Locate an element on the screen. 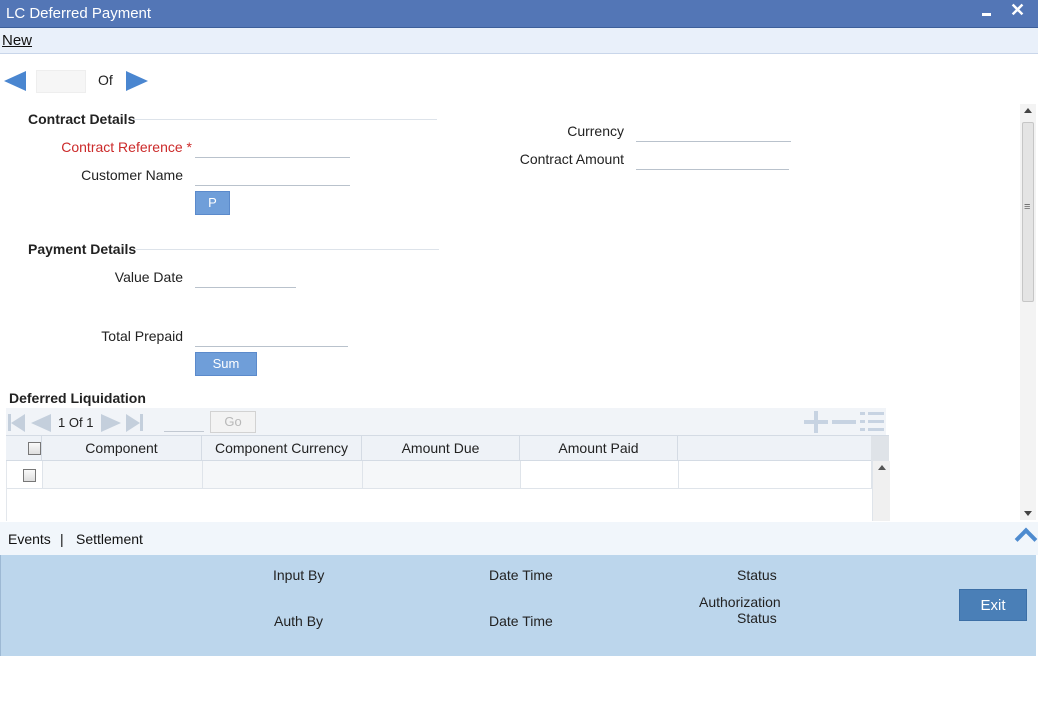 The height and width of the screenshot is (719, 1038). last-page-icon is located at coordinates (133, 423).